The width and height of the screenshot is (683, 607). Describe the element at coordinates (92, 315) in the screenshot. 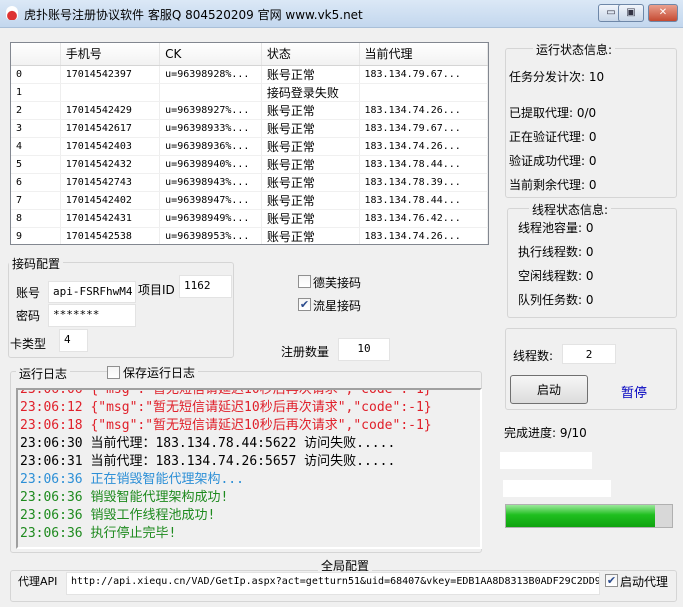

I see `password-input: *******` at that location.